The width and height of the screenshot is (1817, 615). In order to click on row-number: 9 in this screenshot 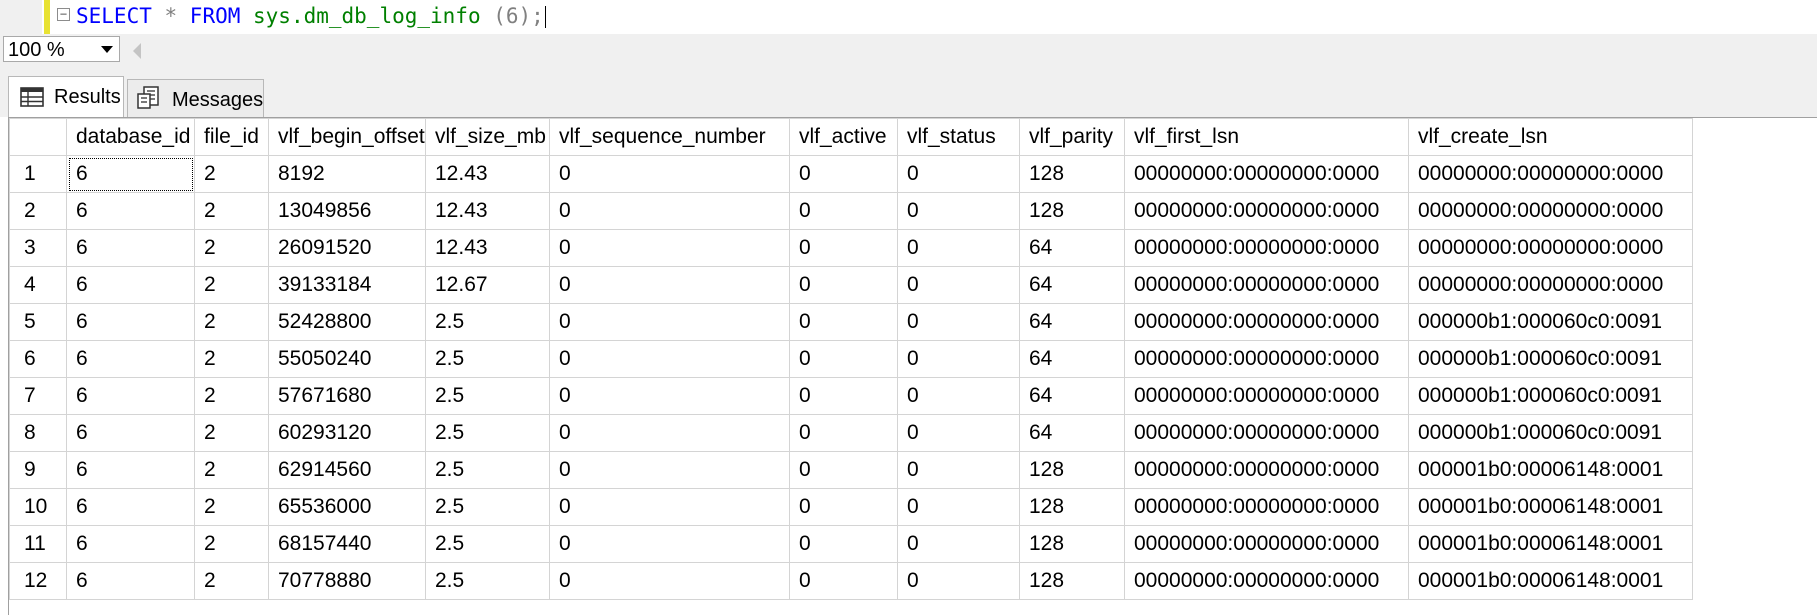, I will do `click(38, 470)`.